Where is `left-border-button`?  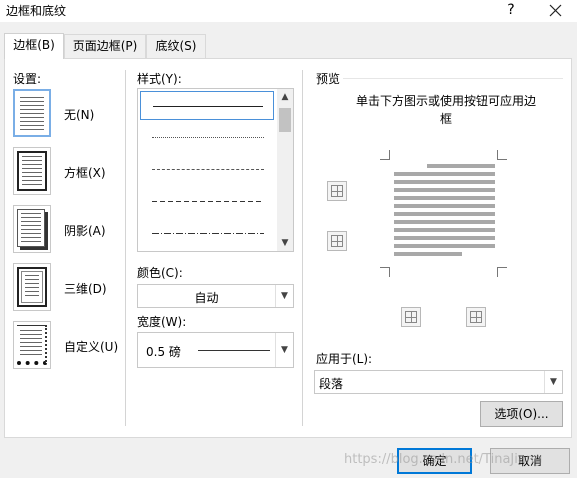
left-border-button is located at coordinates (411, 317).